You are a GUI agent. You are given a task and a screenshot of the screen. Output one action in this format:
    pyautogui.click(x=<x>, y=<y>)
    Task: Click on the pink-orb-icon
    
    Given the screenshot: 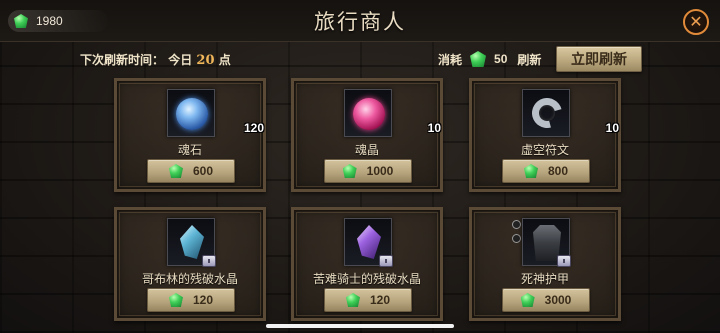 What is the action you would take?
    pyautogui.click(x=369, y=114)
    